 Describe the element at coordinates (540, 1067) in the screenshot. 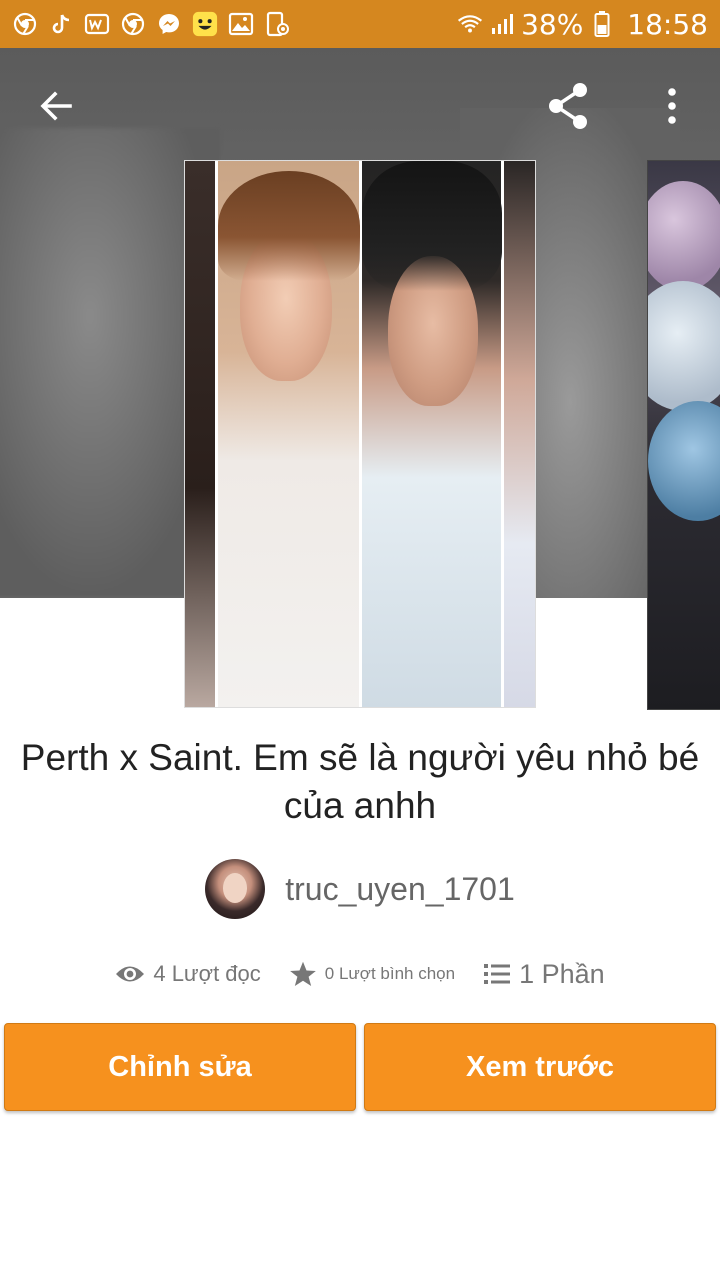

I see `preview-button: Xem trước` at that location.